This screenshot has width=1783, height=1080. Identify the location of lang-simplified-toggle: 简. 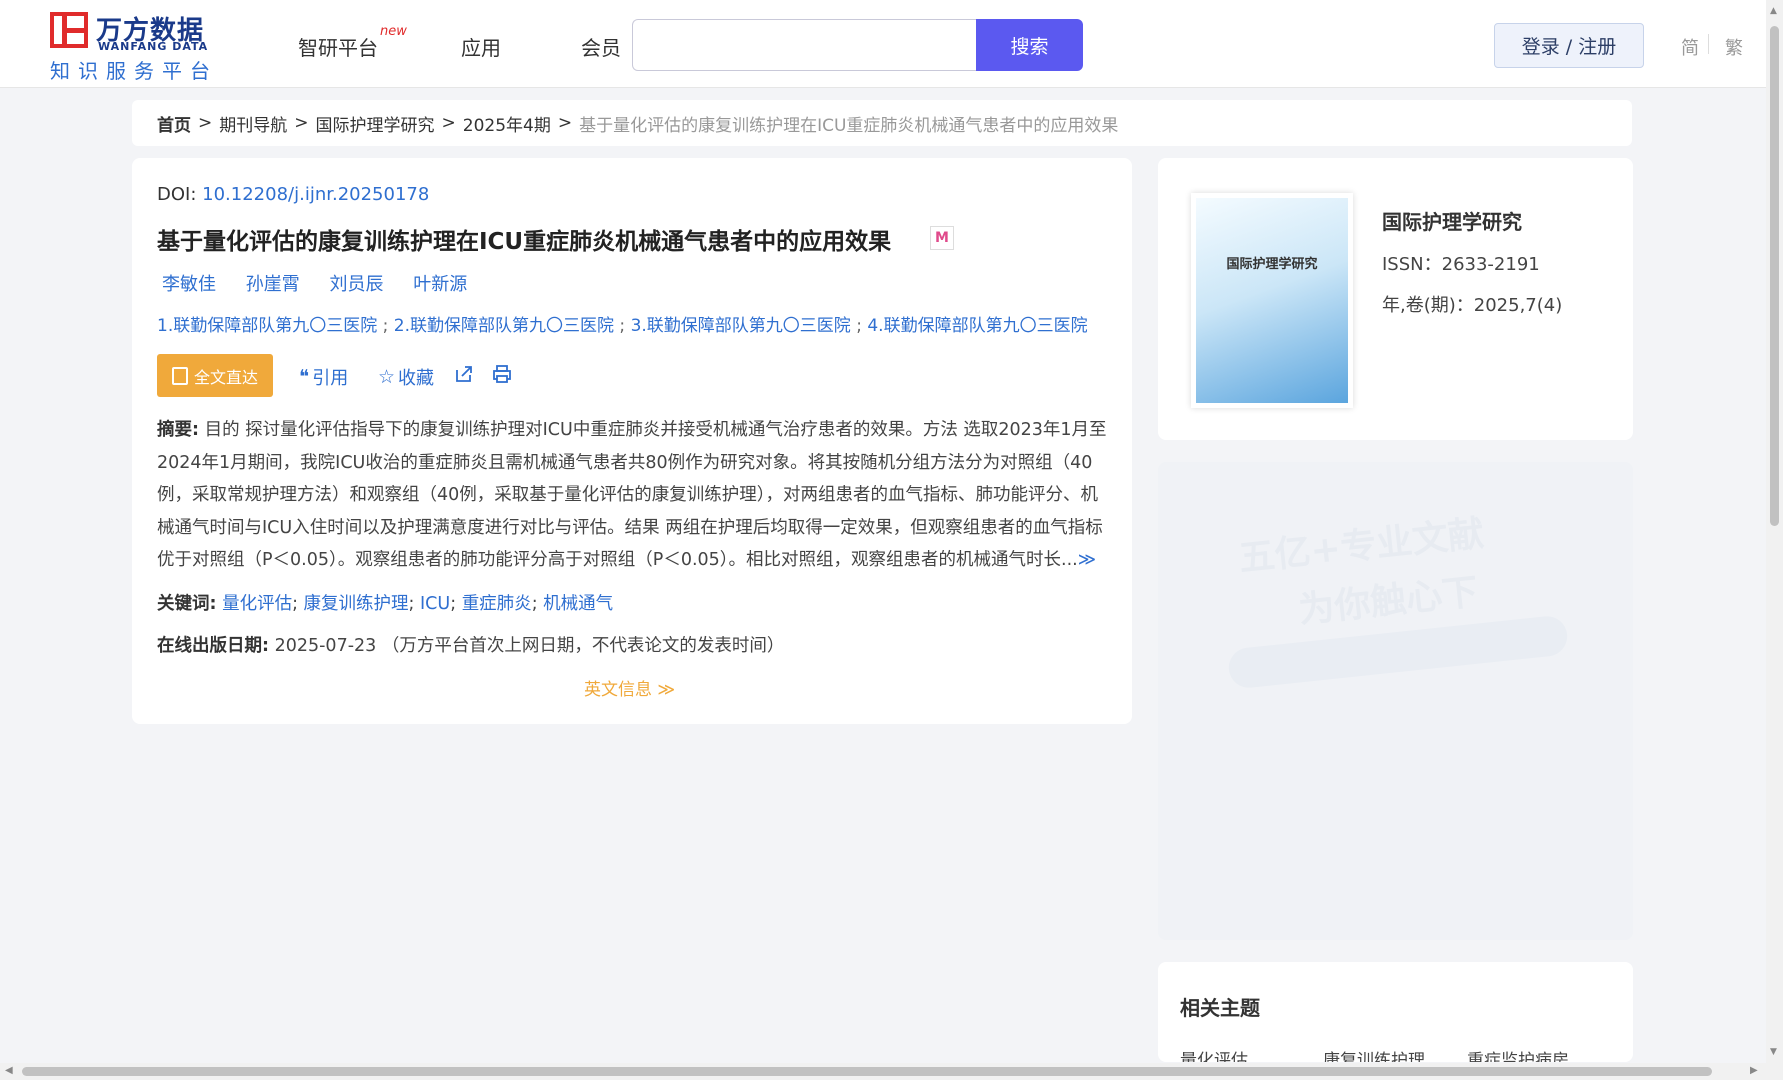
(1690, 47).